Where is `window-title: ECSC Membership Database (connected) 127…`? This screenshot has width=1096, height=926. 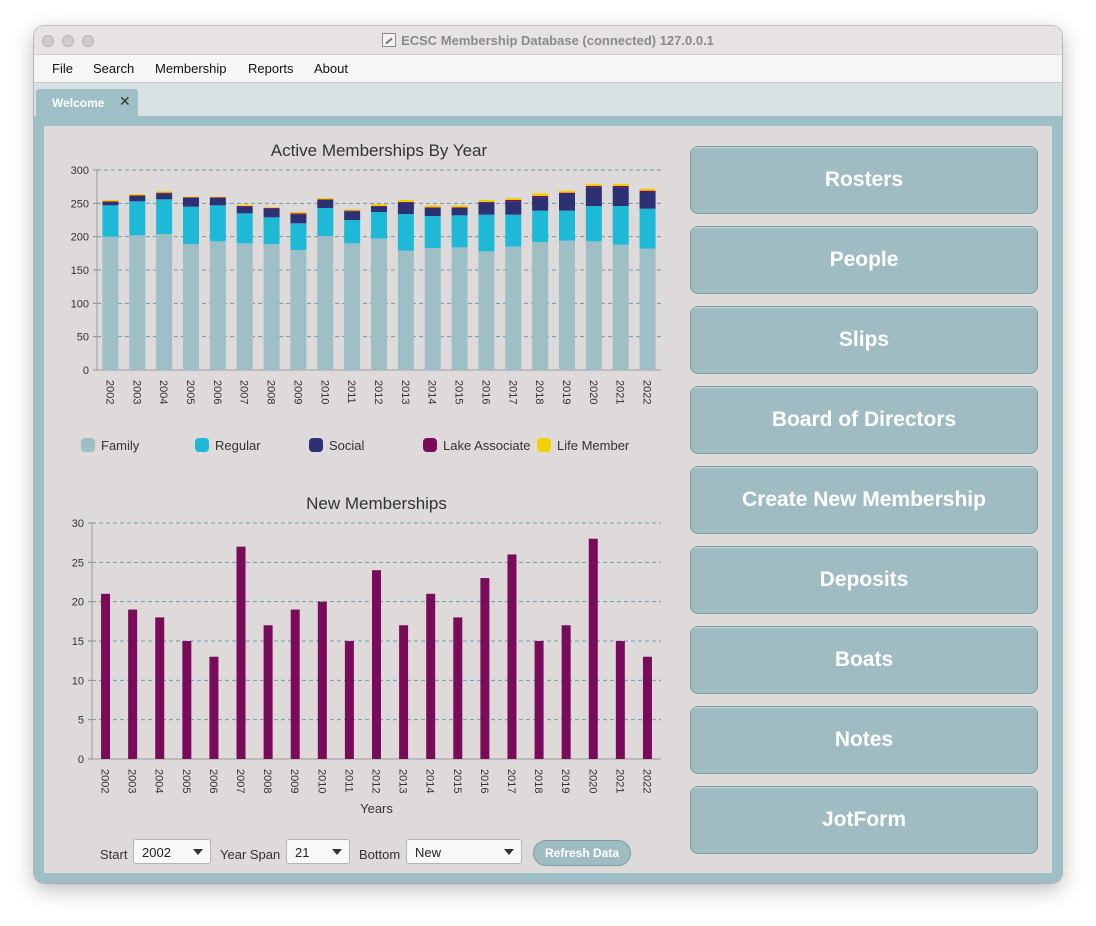 window-title: ECSC Membership Database (connected) 127… is located at coordinates (557, 40).